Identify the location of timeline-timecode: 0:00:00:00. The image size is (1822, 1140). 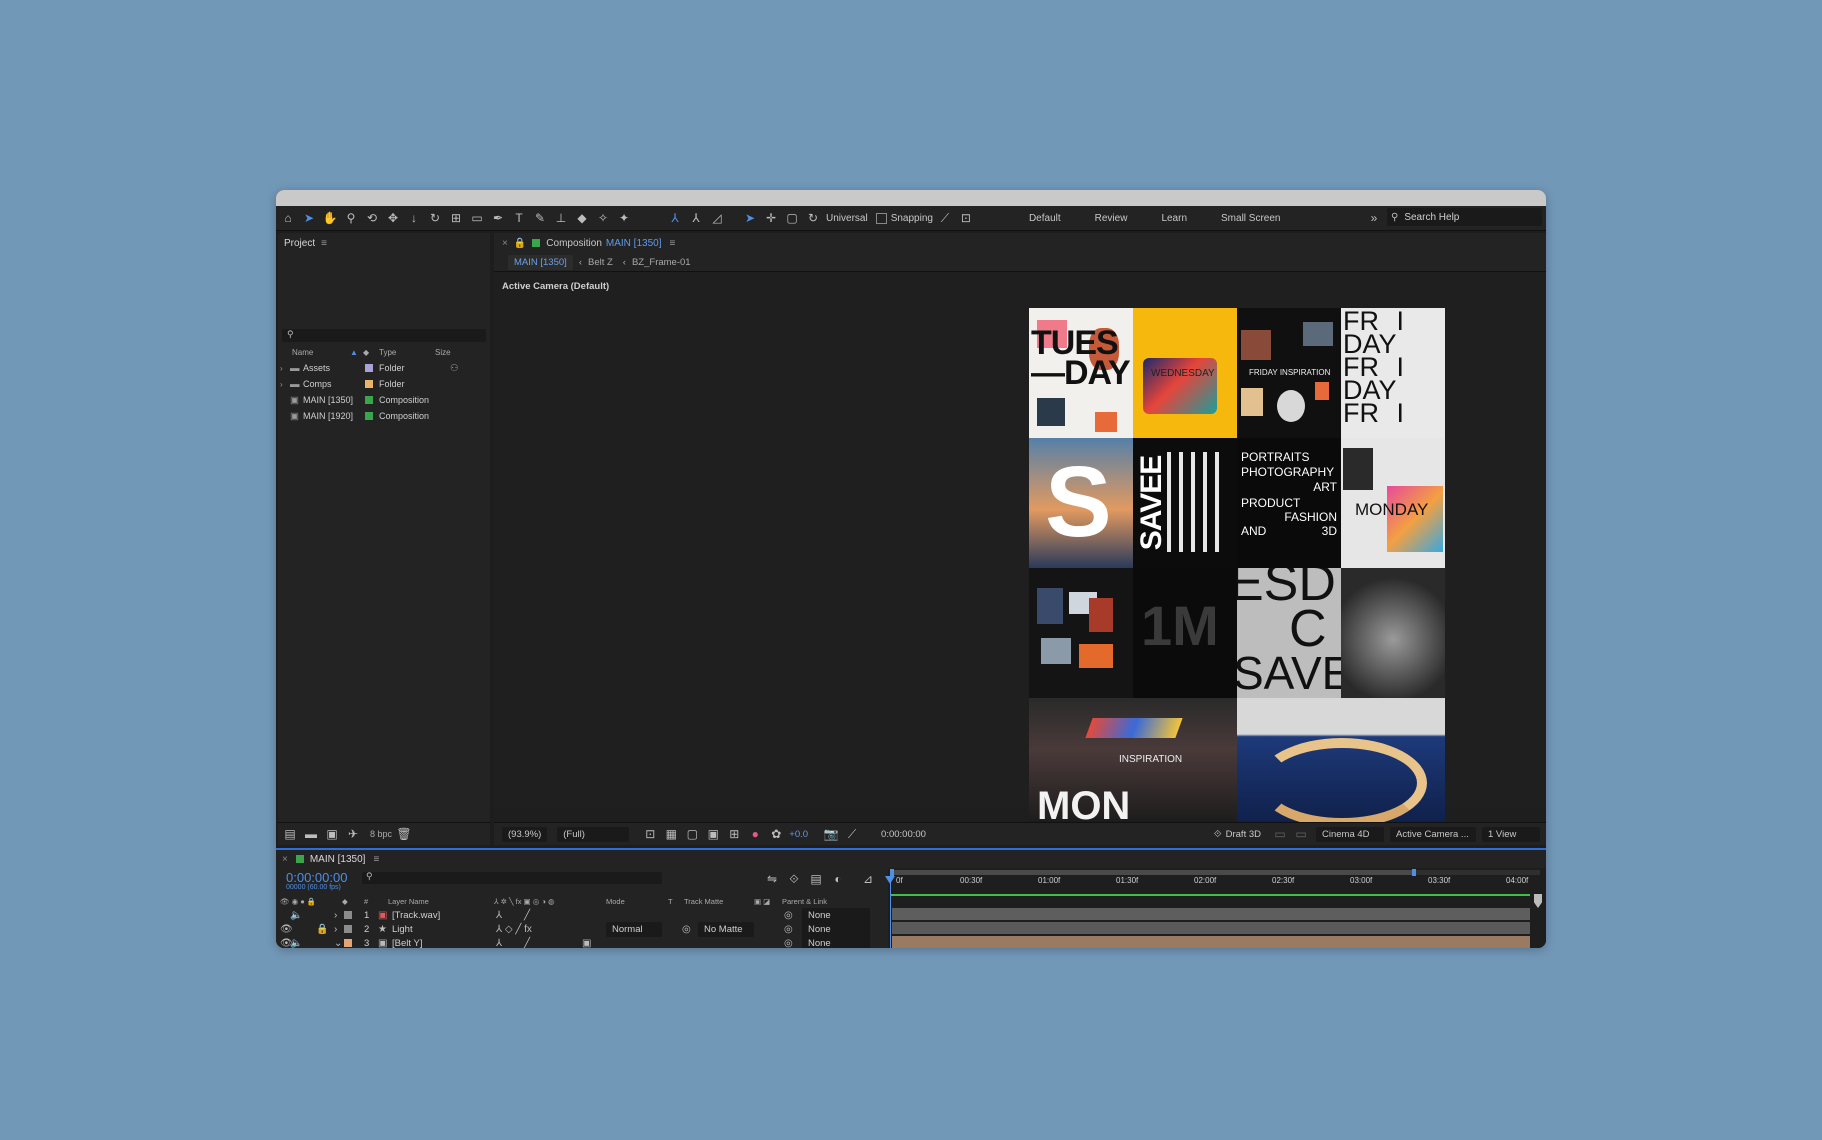
(316, 877).